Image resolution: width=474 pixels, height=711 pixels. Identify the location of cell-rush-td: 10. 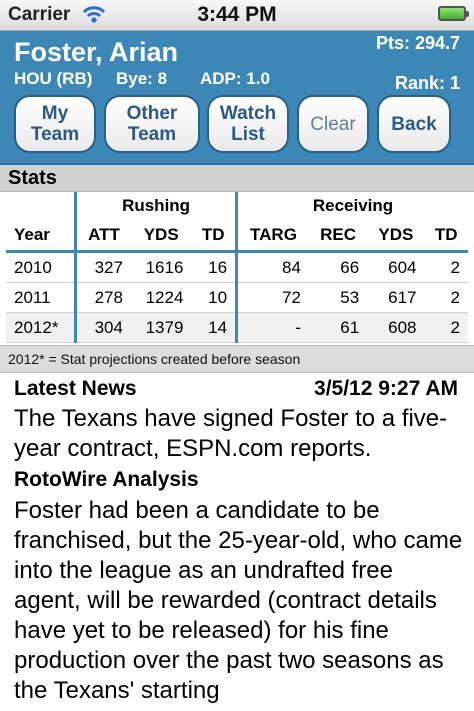
(214, 297).